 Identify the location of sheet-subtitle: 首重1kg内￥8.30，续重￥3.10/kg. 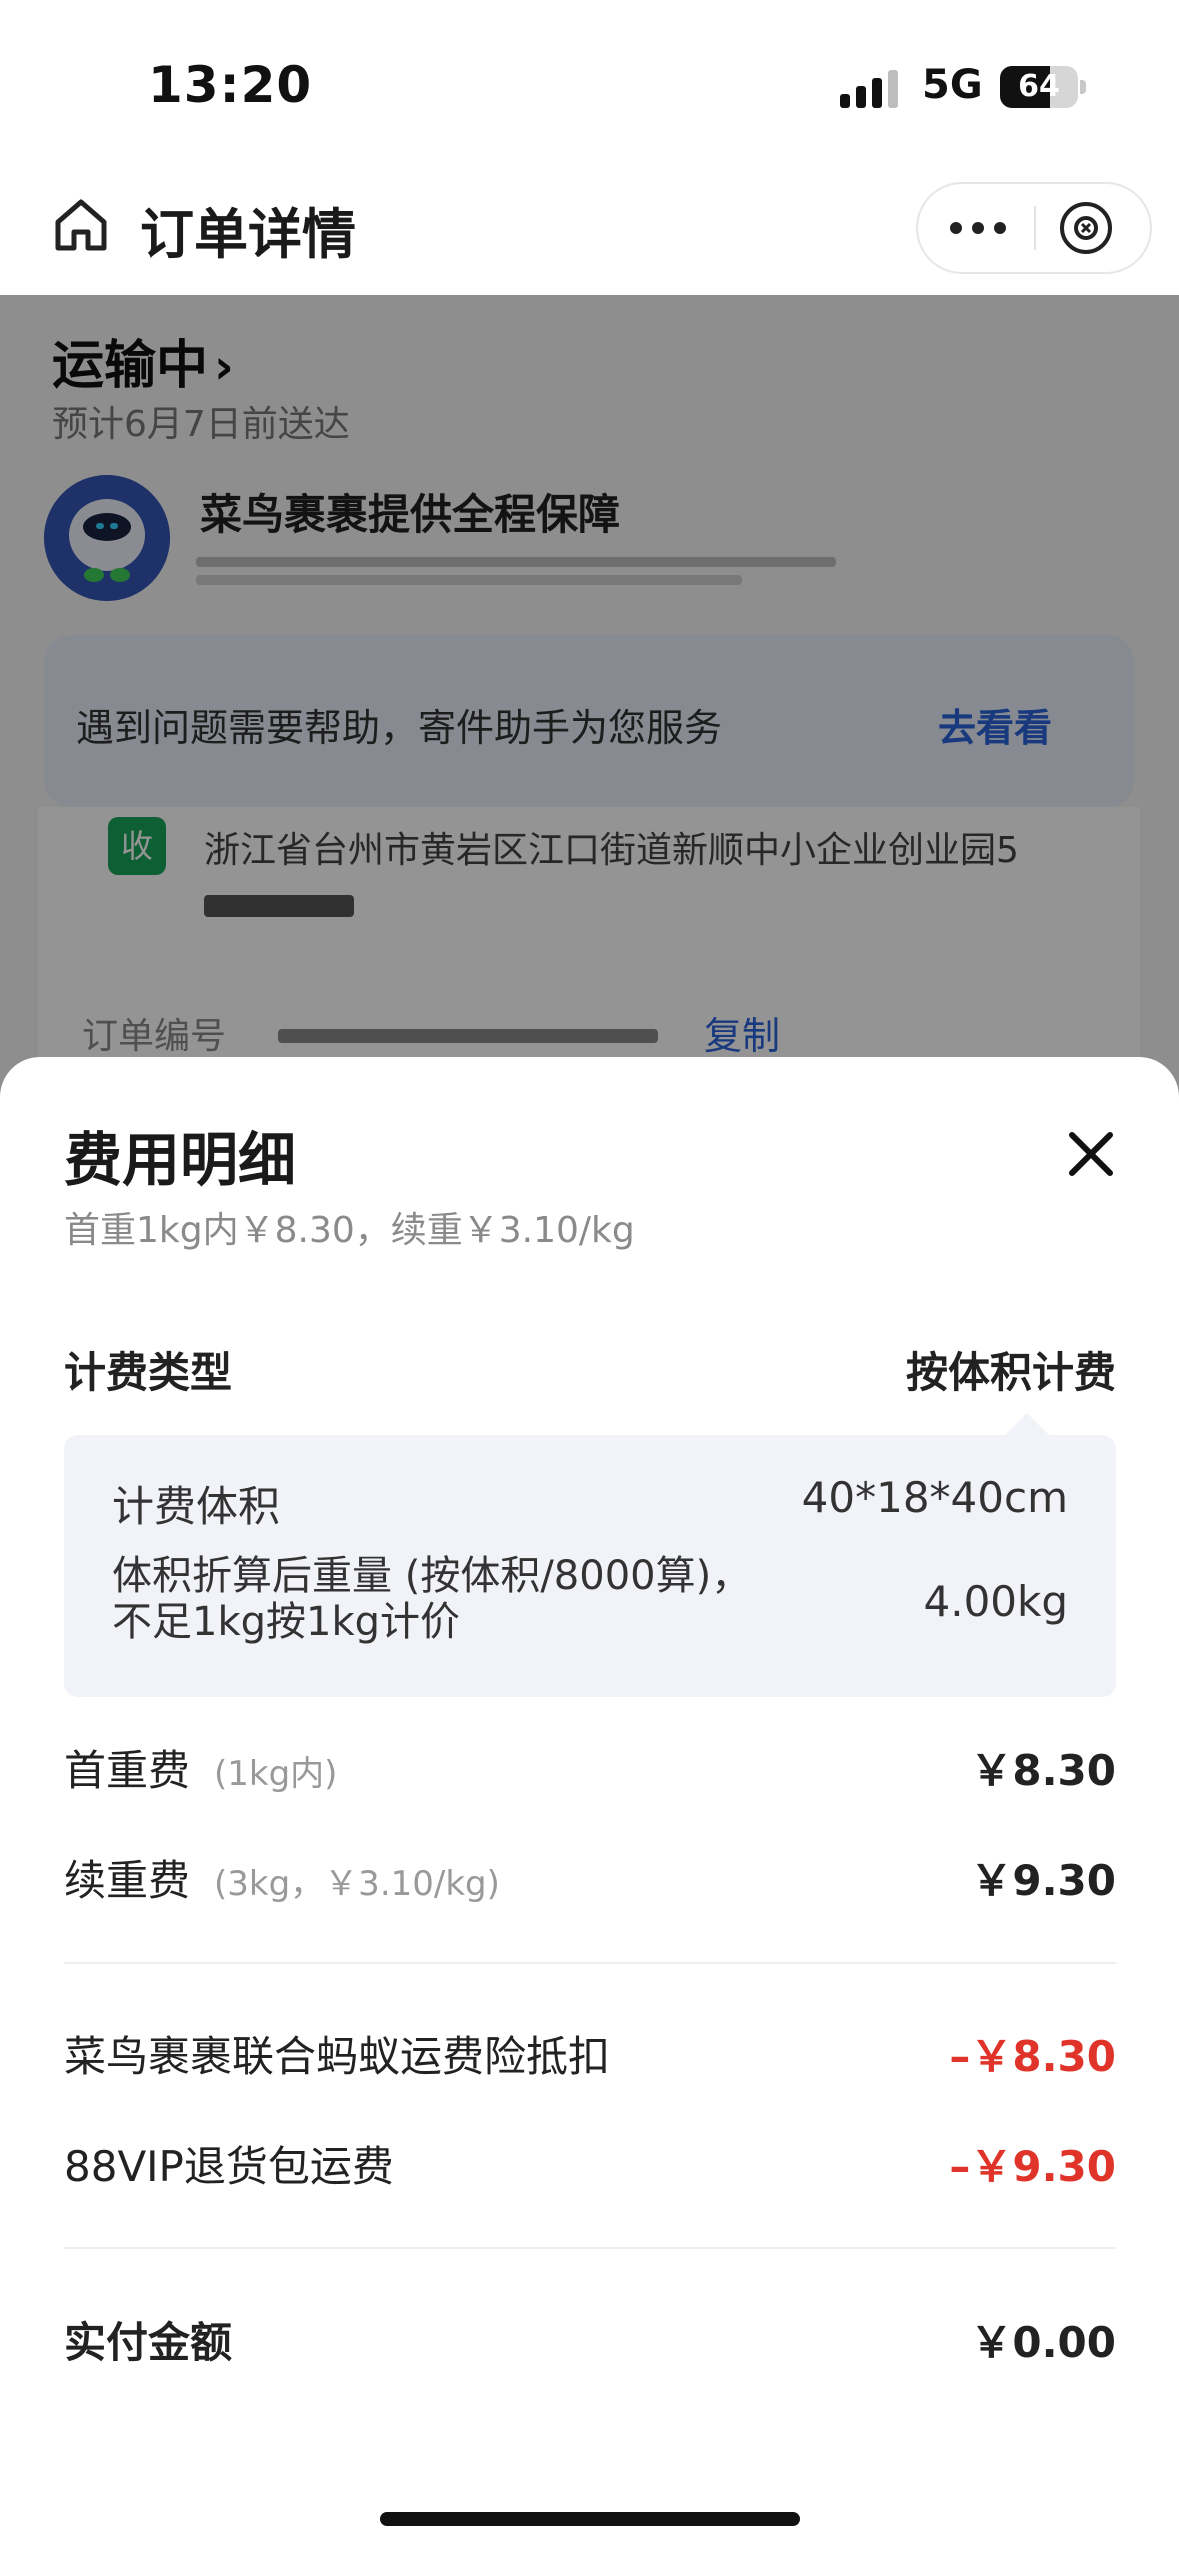
(349, 1230).